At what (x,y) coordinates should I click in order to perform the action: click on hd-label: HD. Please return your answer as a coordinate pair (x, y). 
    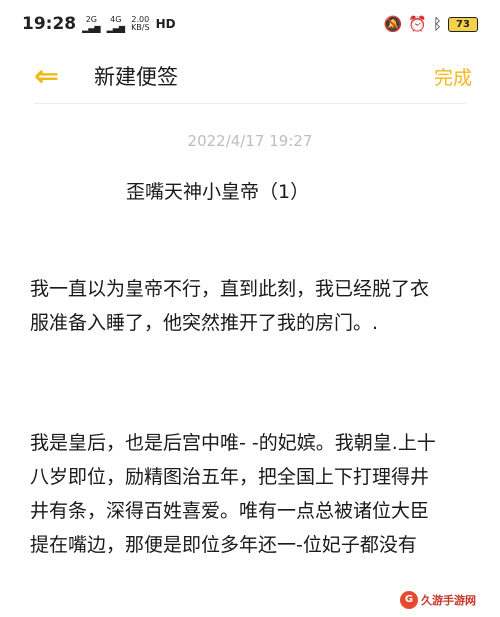
    Looking at the image, I should click on (165, 24).